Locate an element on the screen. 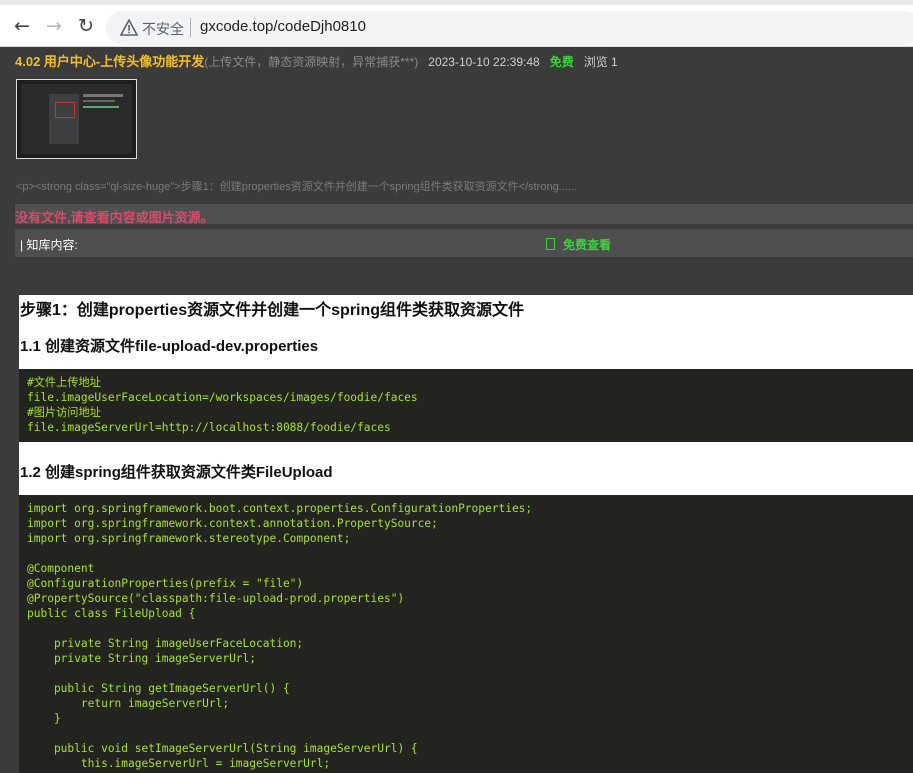 This screenshot has width=913, height=773. section-heading: 1.2 创建spring组件获取资源文件类FileUpload is located at coordinates (176, 472).